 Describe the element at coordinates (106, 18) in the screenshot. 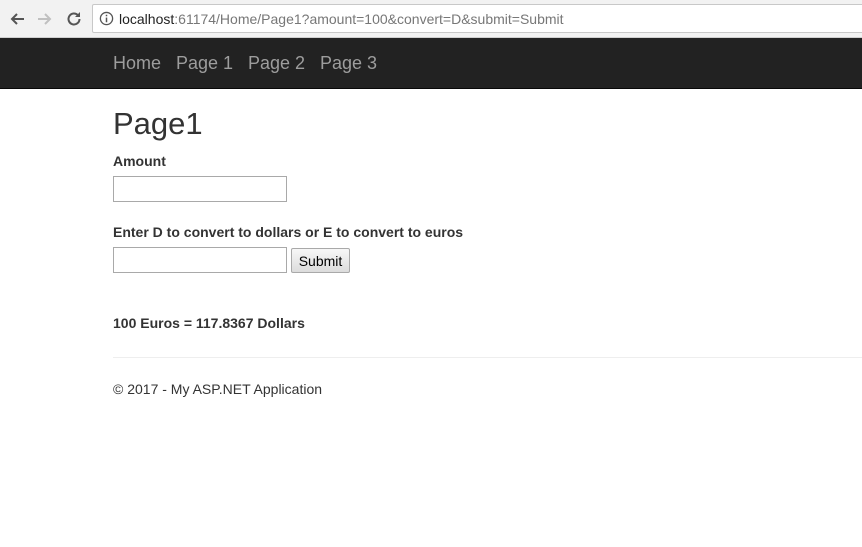

I see `info-icon` at that location.